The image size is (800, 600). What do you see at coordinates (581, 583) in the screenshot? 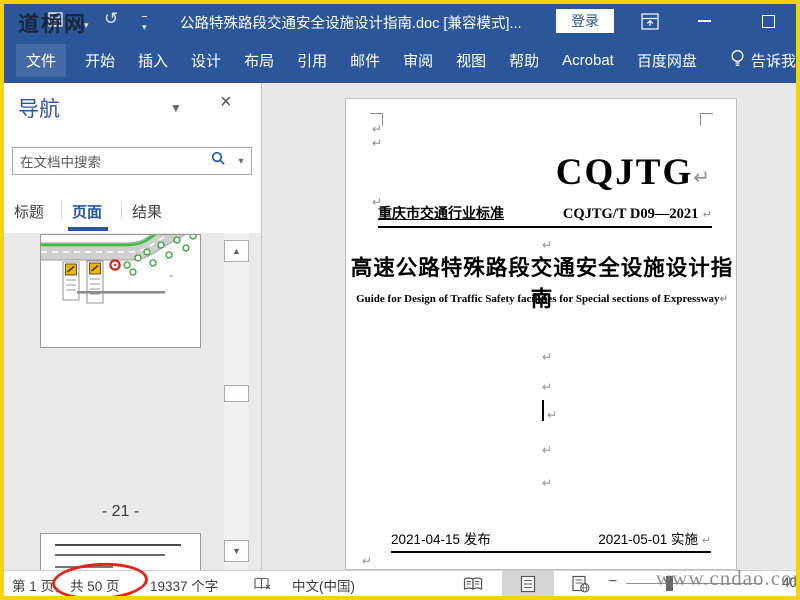
I see `web-layout-button` at bounding box center [581, 583].